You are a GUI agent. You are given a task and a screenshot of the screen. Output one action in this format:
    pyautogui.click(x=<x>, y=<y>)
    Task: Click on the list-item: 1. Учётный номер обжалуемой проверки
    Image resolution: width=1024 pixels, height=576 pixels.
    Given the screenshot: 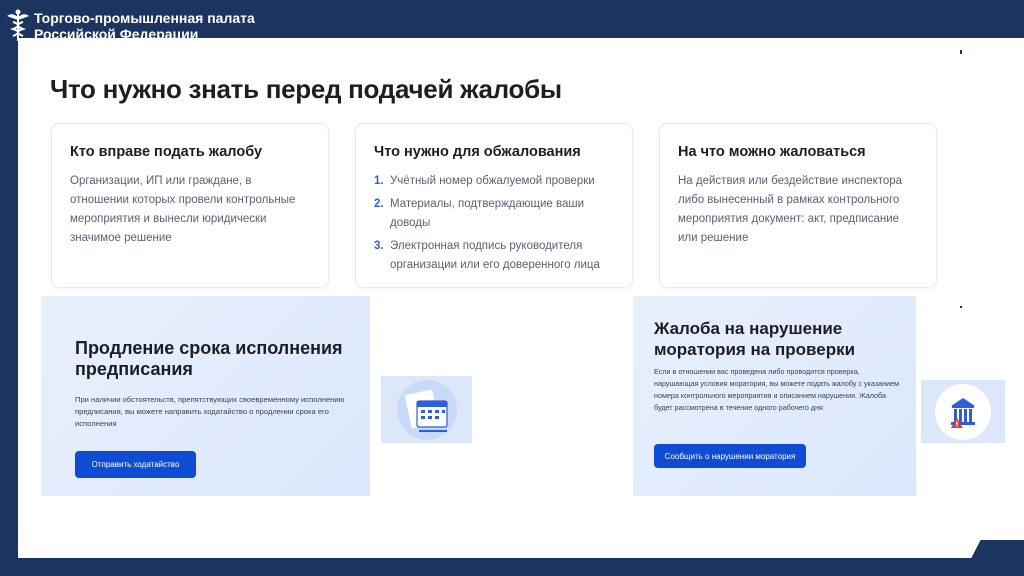 What is the action you would take?
    pyautogui.click(x=494, y=181)
    